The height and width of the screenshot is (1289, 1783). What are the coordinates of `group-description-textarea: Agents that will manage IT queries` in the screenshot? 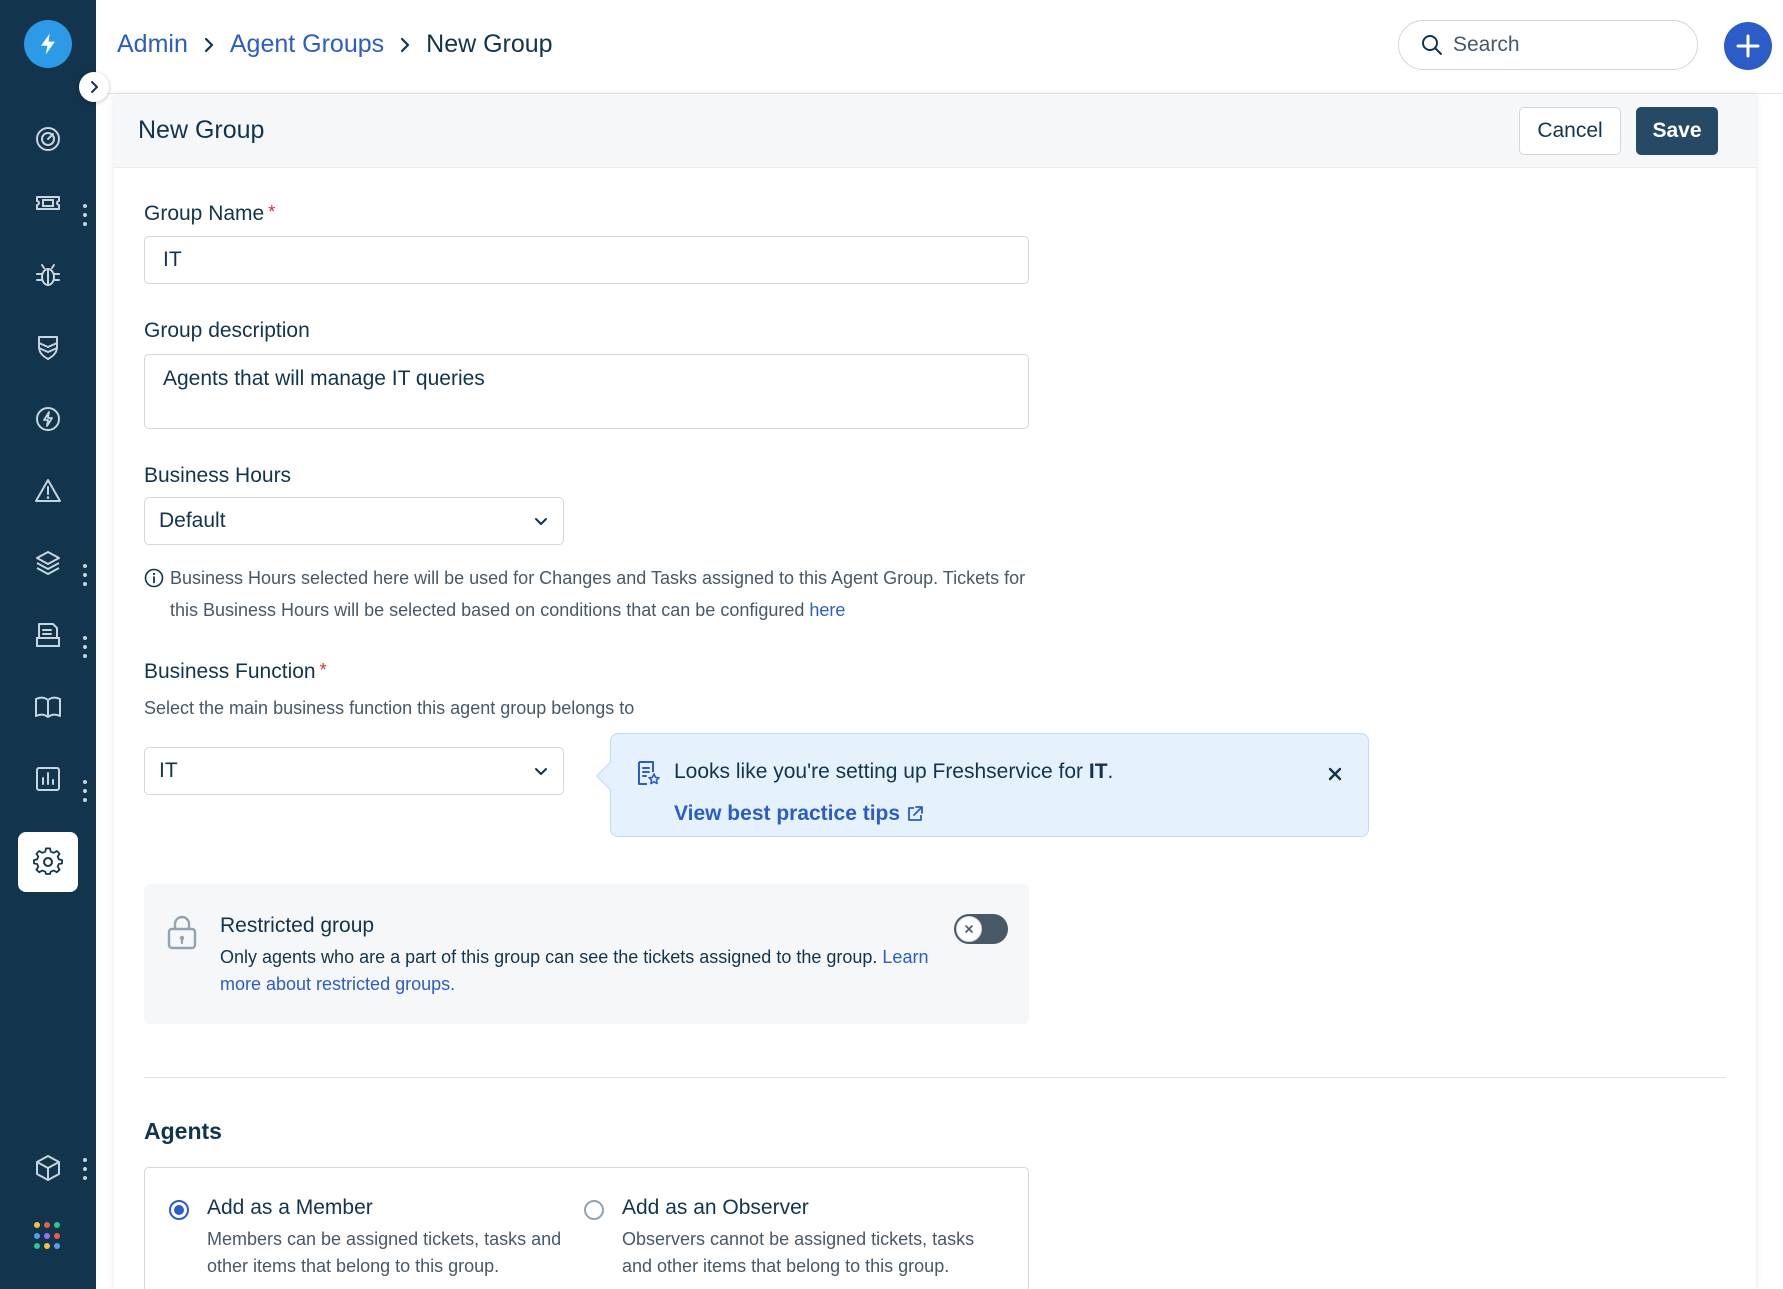 It's located at (586, 391).